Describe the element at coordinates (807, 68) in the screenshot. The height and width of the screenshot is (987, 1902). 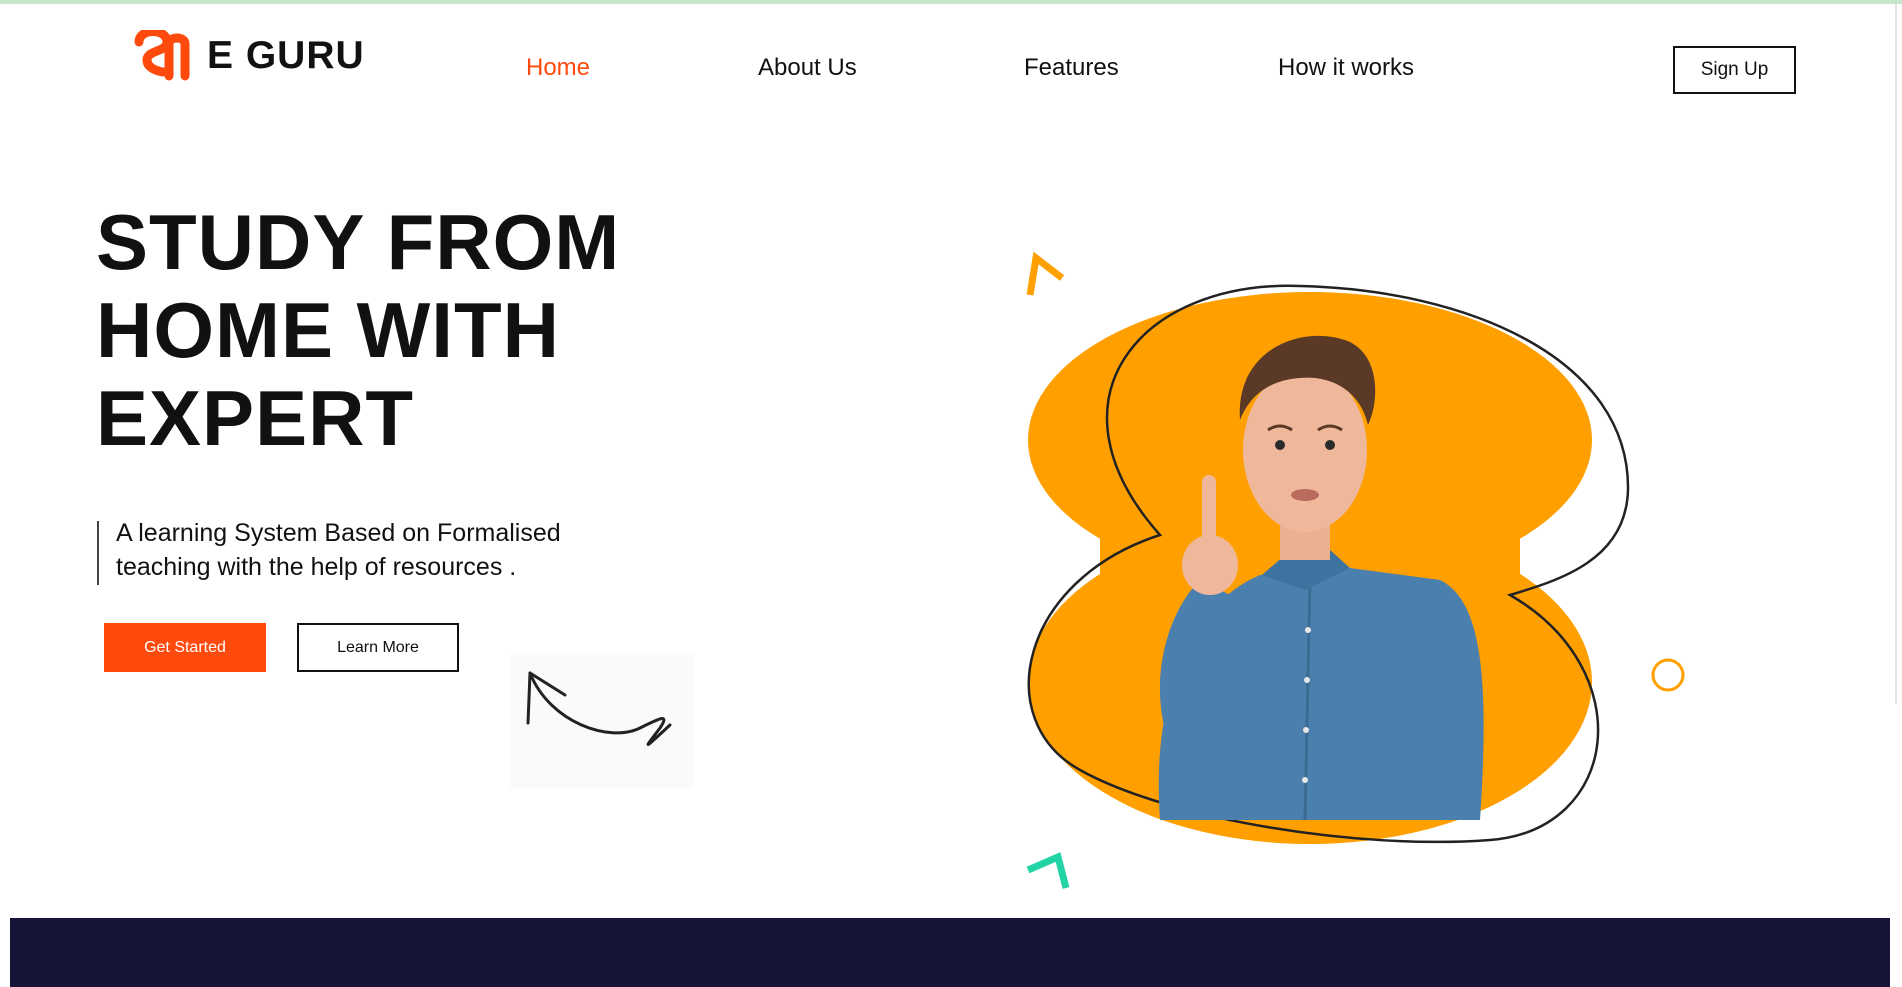
I see `nav-about-us: About Us` at that location.